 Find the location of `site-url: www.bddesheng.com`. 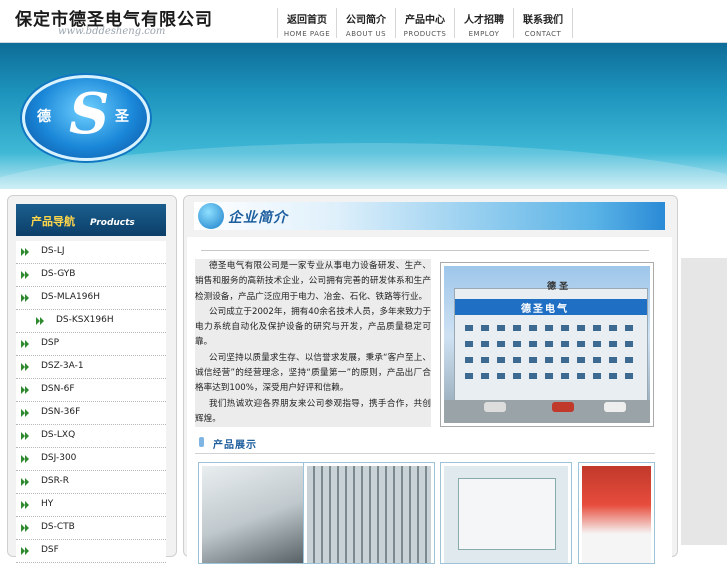

site-url: www.bddesheng.com is located at coordinates (112, 31).